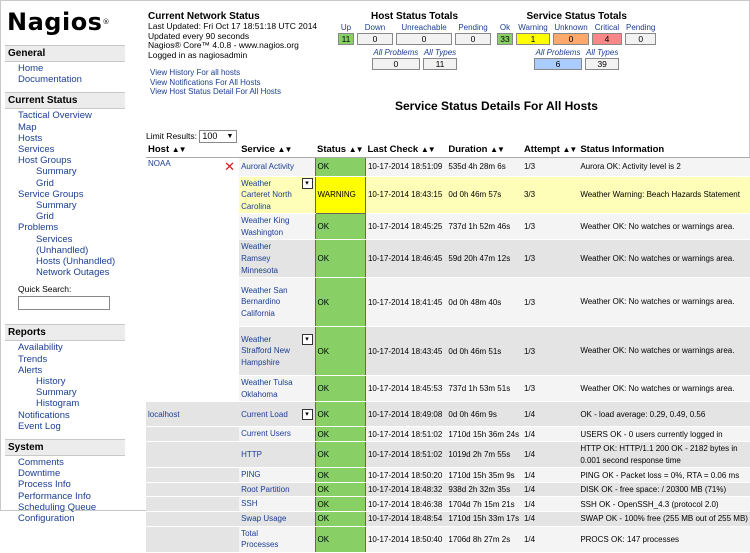 This screenshot has width=750, height=553. What do you see at coordinates (215, 83) in the screenshot?
I see `link-view-notifications: View Notifications For All Hosts` at bounding box center [215, 83].